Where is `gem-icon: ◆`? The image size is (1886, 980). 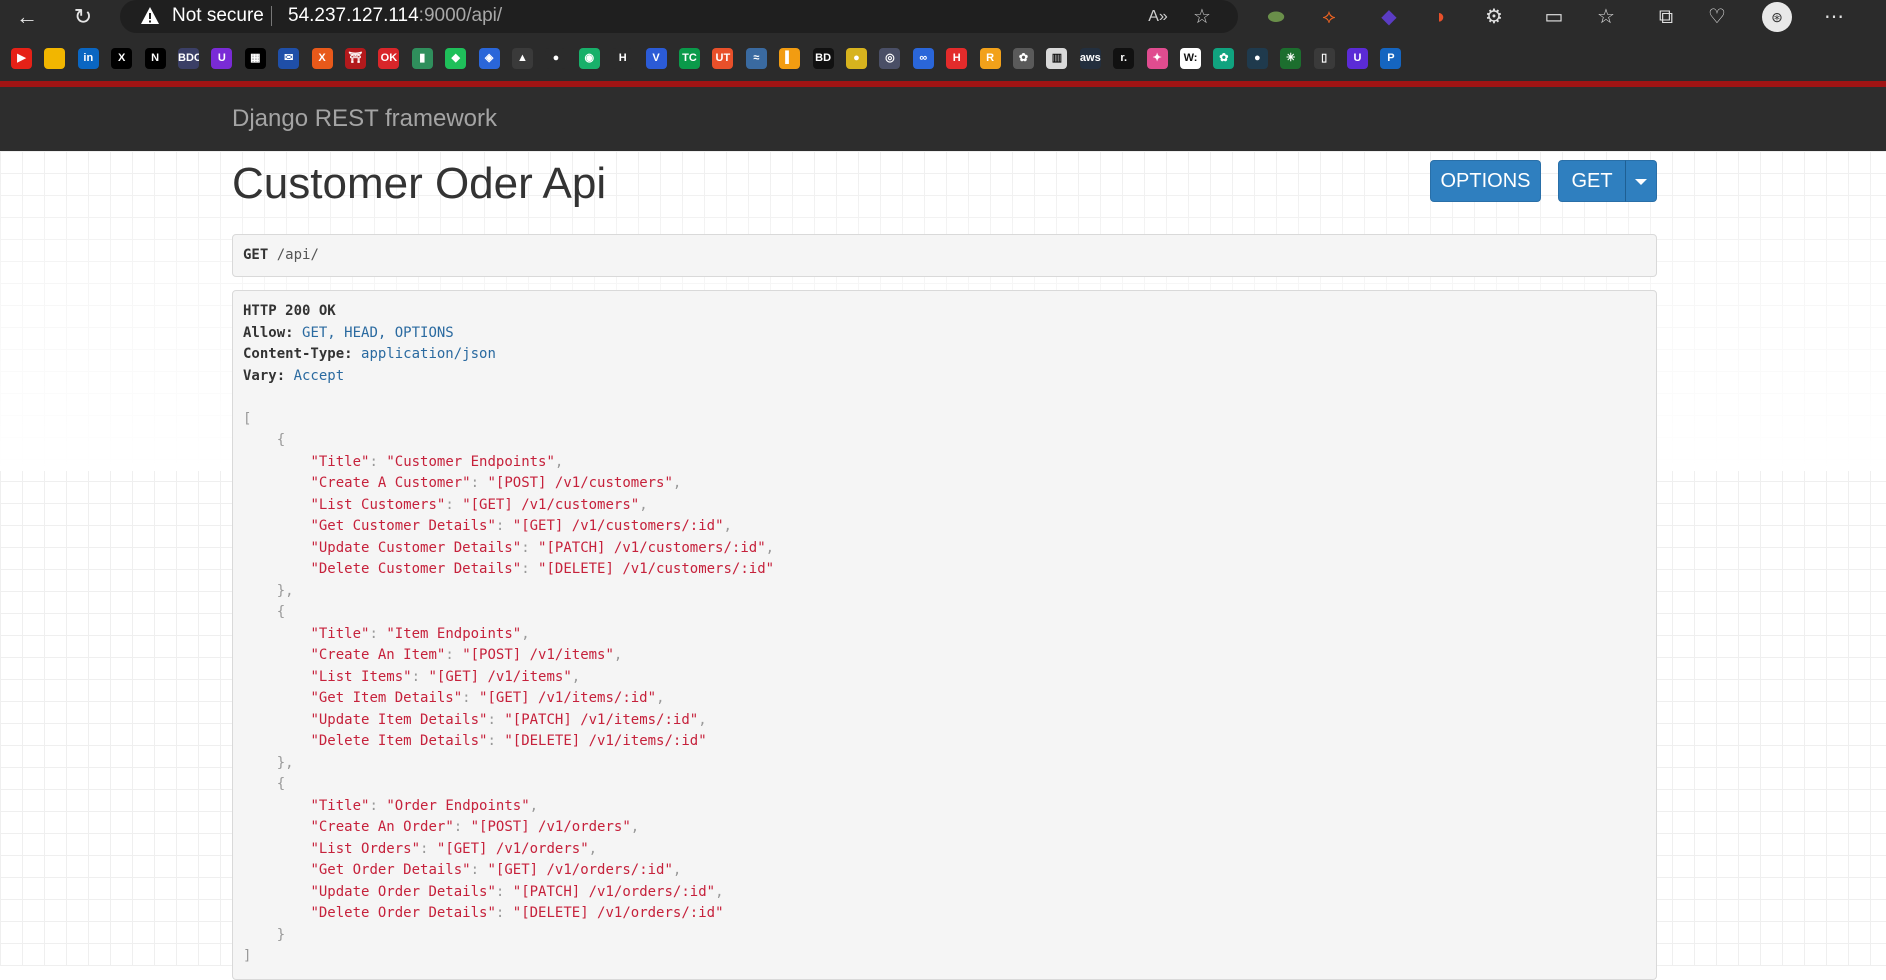
gem-icon: ◆ is located at coordinates (456, 58).